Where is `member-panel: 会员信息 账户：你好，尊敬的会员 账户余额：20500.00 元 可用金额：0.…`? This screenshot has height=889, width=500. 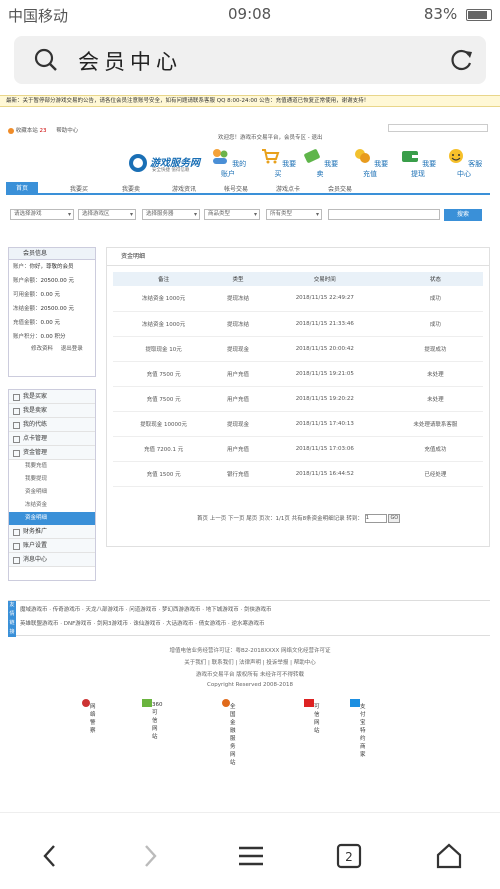 member-panel: 会员信息 账户：你好，尊敬的会员 账户余额：20500.00 元 可用金额：0.… is located at coordinates (52, 312).